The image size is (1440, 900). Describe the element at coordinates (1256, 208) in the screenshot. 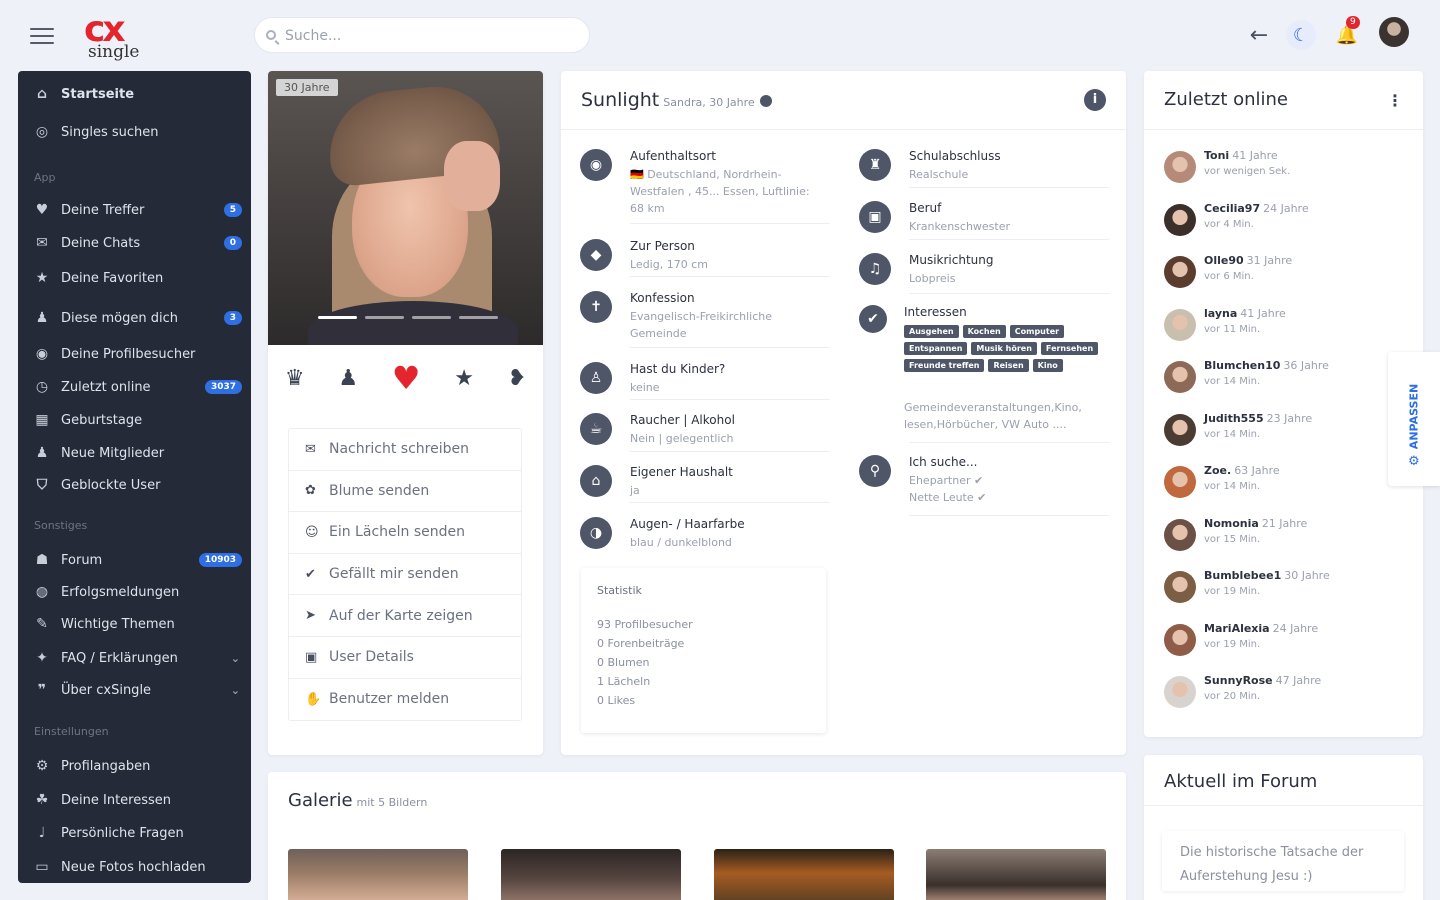

I see `online-user-name: Cecilia97 24 Jahre` at that location.